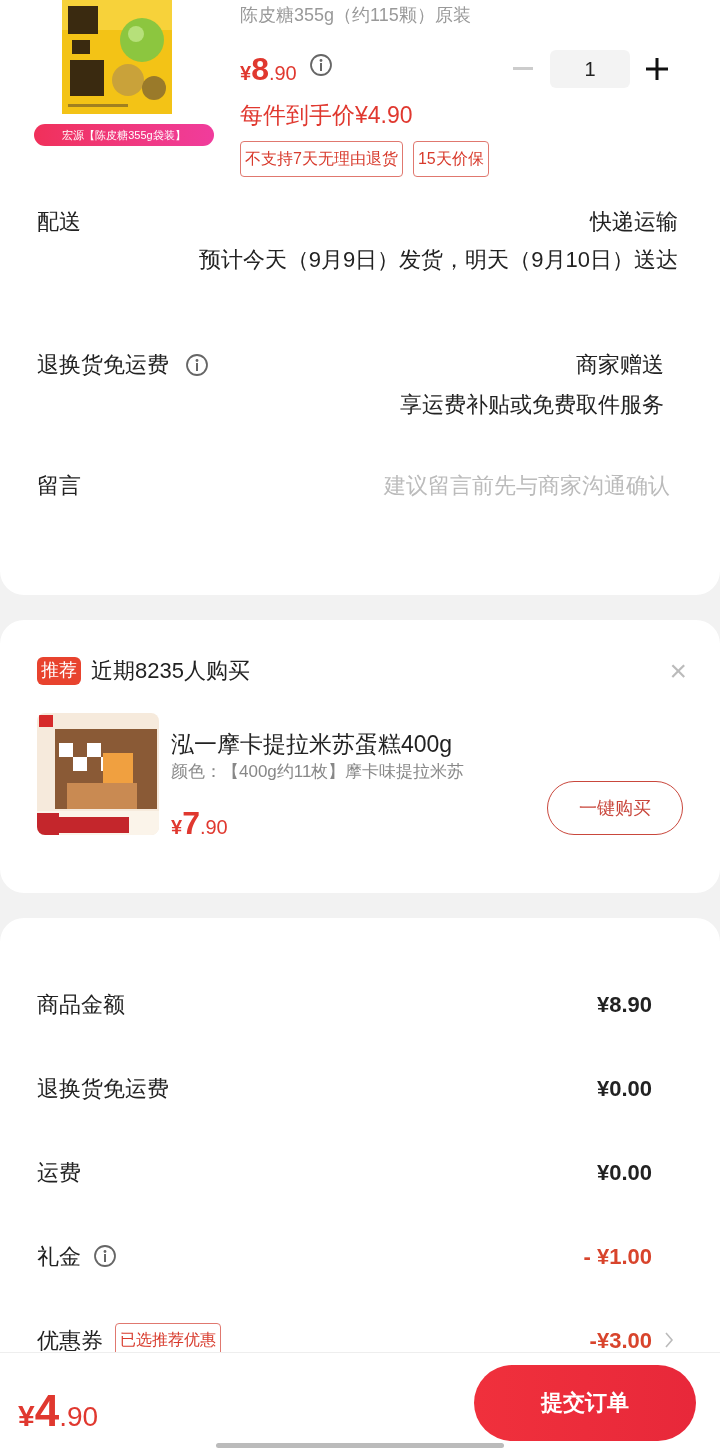 Image resolution: width=720 pixels, height=1452 pixels. I want to click on fee-label: 商品金额, so click(81, 1004).